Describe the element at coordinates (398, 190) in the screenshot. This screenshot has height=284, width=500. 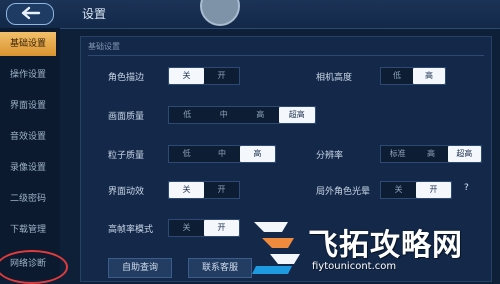
I see `outside-role-halo-off: 关` at that location.